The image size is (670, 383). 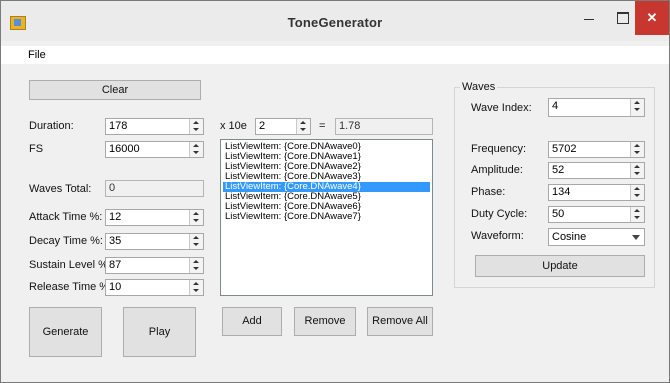 What do you see at coordinates (558, 214) in the screenshot?
I see `duty-cycle-value: 50` at bounding box center [558, 214].